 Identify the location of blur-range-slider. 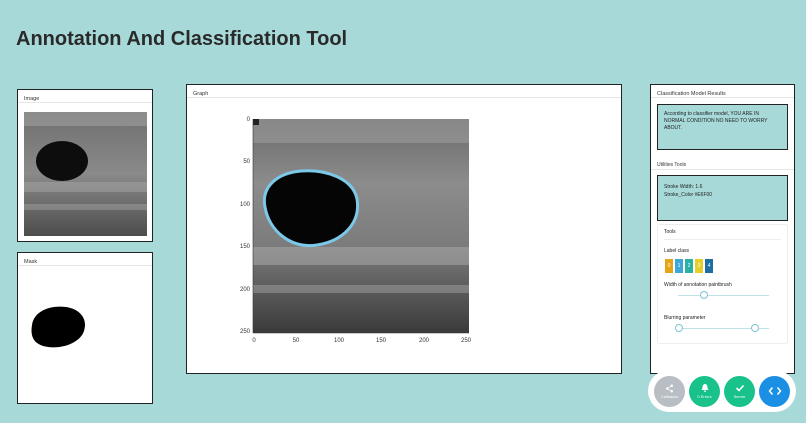
(722, 329).